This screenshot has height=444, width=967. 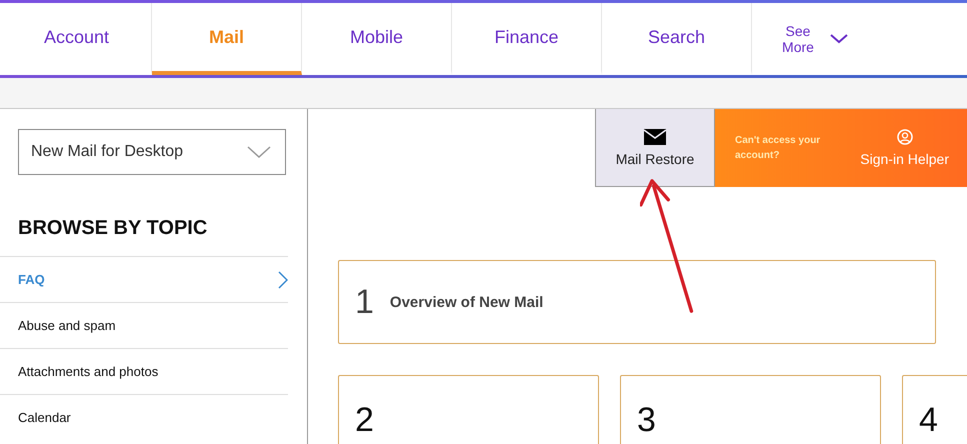 I want to click on card-number: 4, so click(x=928, y=420).